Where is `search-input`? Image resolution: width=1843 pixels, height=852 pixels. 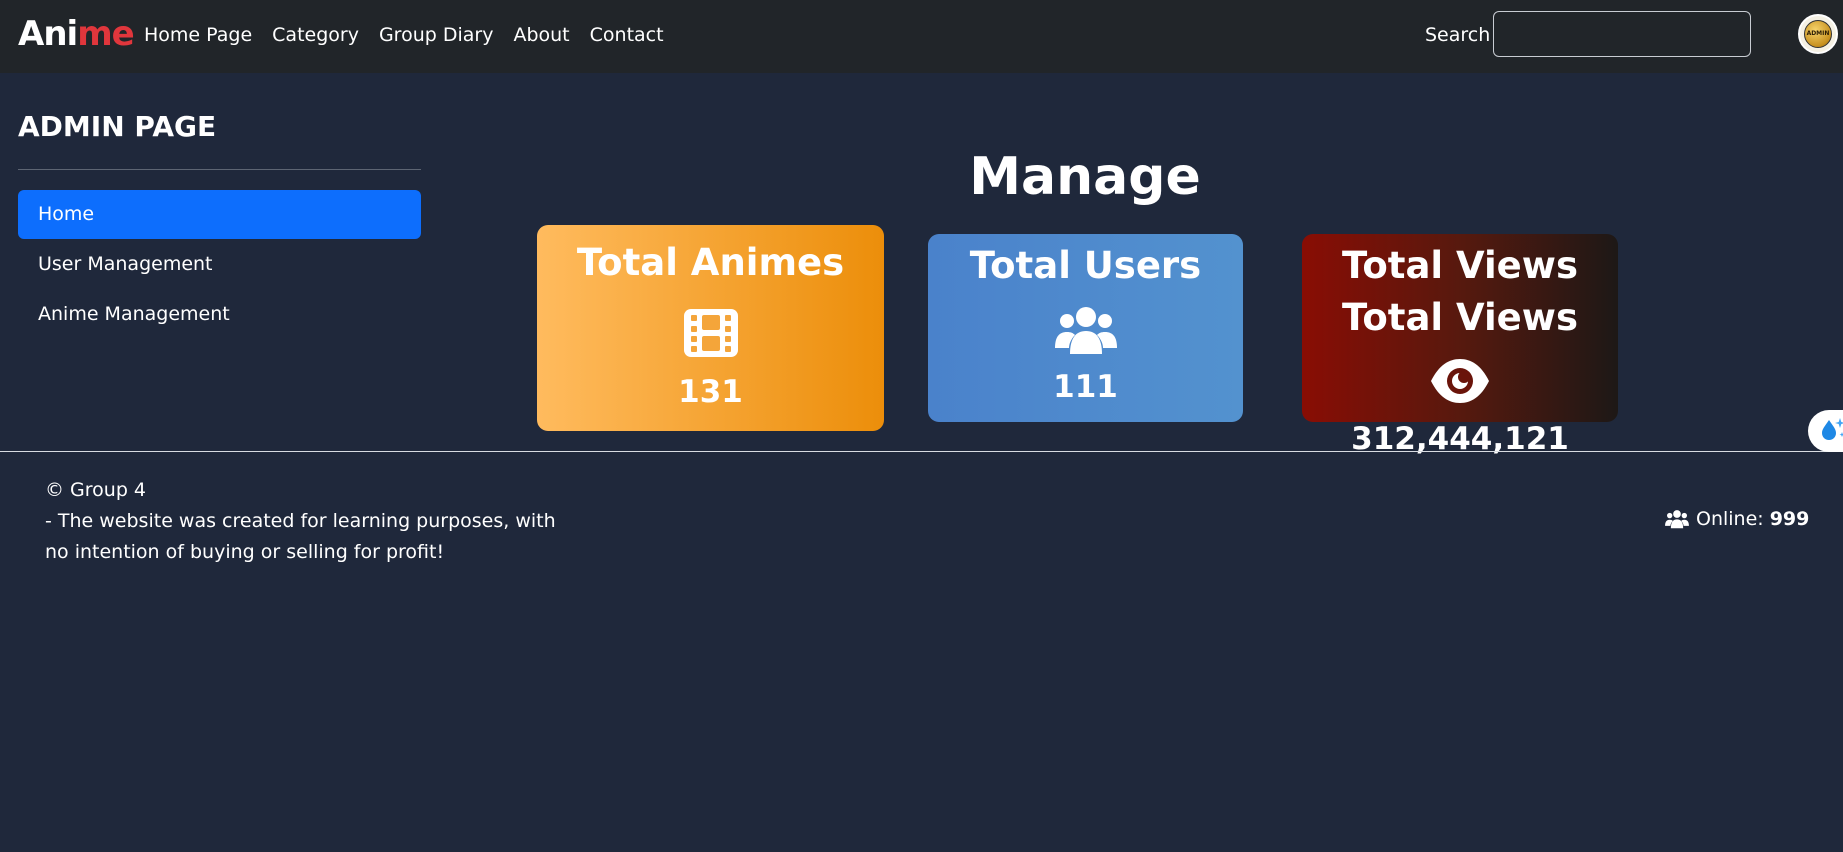
search-input is located at coordinates (1622, 34).